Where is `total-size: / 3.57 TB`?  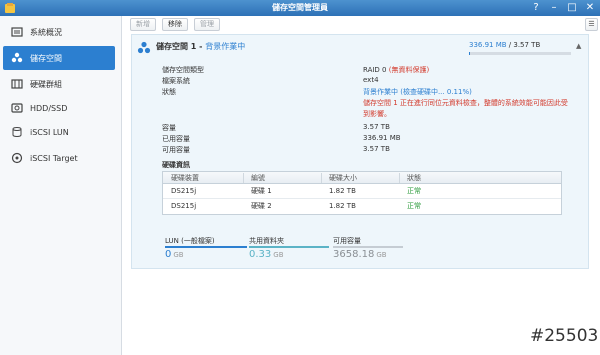
total-size: / 3.57 TB is located at coordinates (523, 45).